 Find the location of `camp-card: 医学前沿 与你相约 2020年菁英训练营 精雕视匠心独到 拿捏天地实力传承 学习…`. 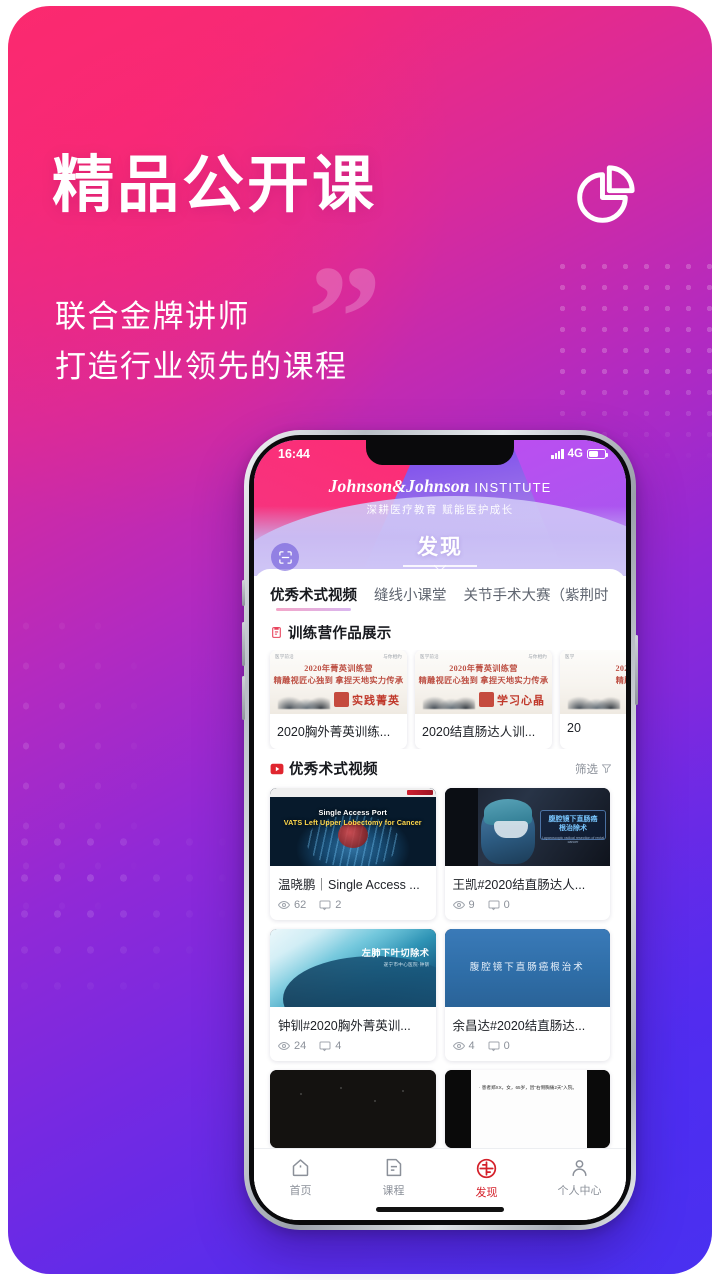

camp-card: 医学前沿 与你相约 2020年菁英训练营 精雕视匠心独到 拿捏天地实力传承 学习… is located at coordinates (483, 699).